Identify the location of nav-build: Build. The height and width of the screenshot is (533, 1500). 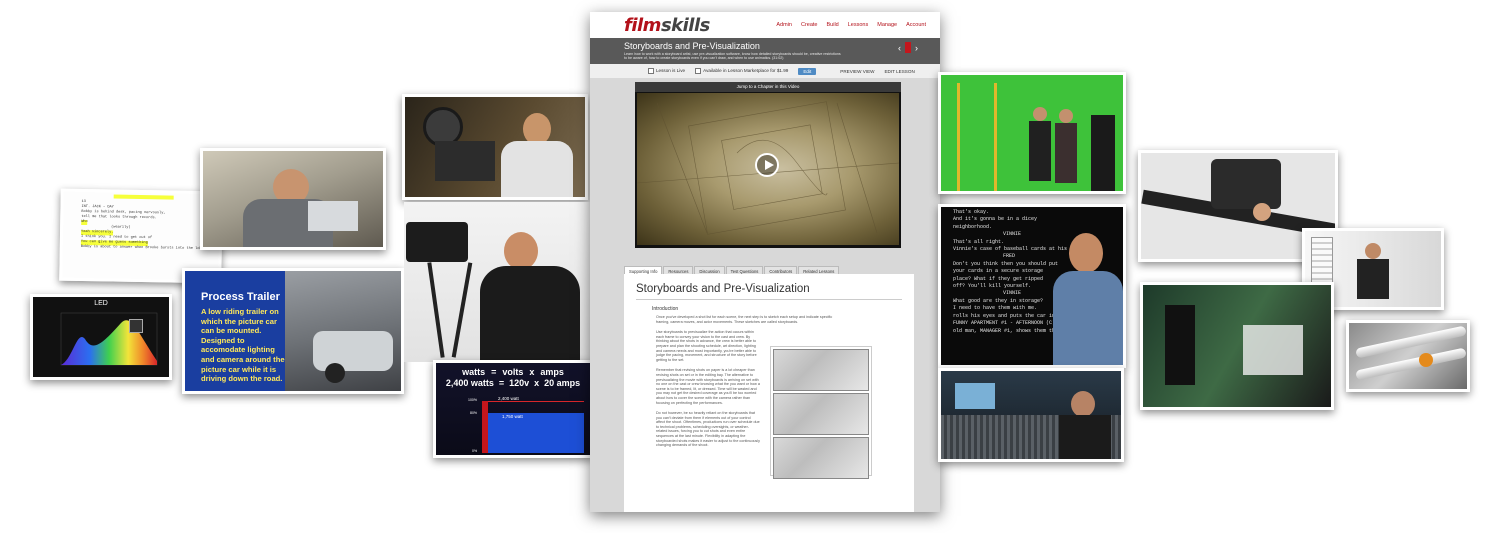
(833, 25).